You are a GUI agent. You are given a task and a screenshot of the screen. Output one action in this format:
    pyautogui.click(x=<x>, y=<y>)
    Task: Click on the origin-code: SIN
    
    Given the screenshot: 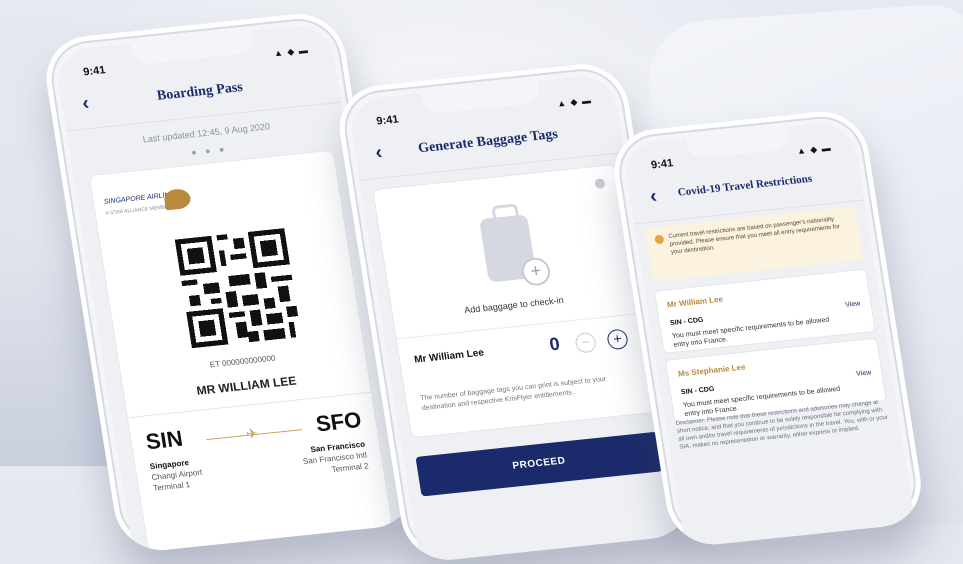 What is the action you would take?
    pyautogui.click(x=164, y=440)
    